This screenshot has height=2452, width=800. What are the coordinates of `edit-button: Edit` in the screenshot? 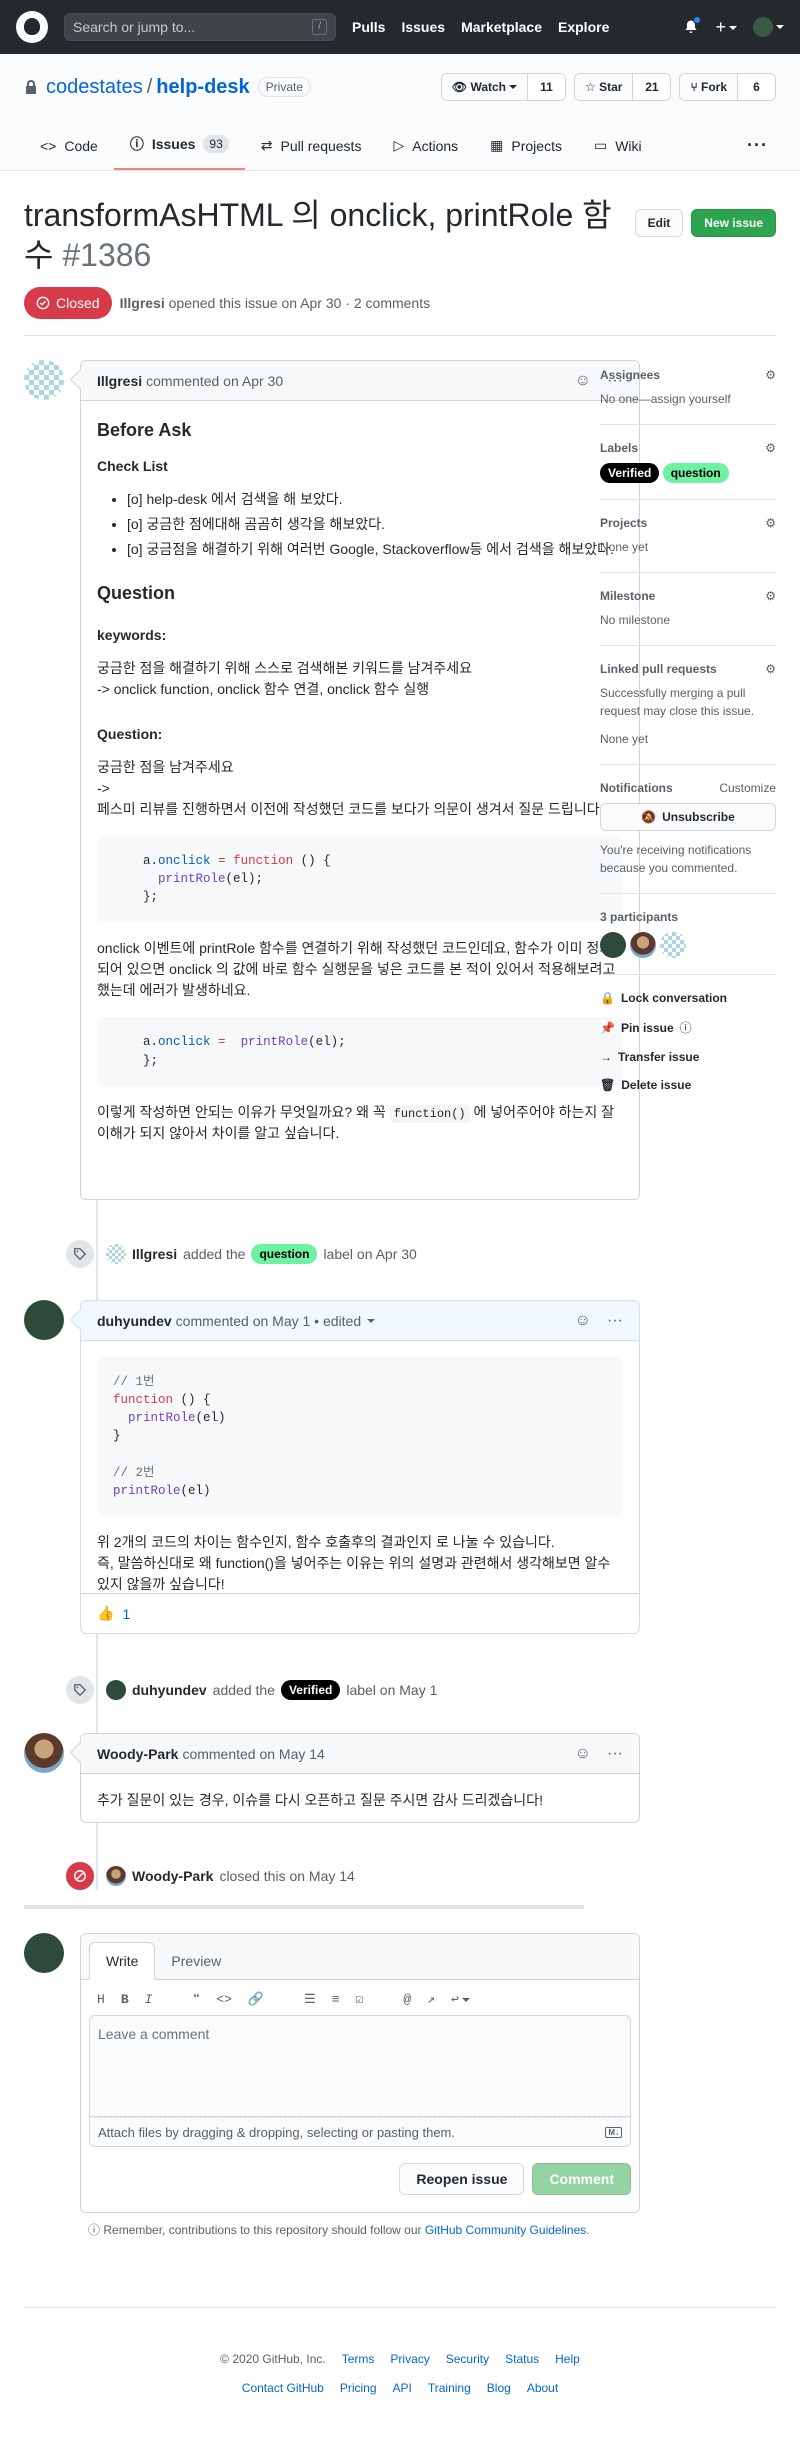 It's located at (659, 223).